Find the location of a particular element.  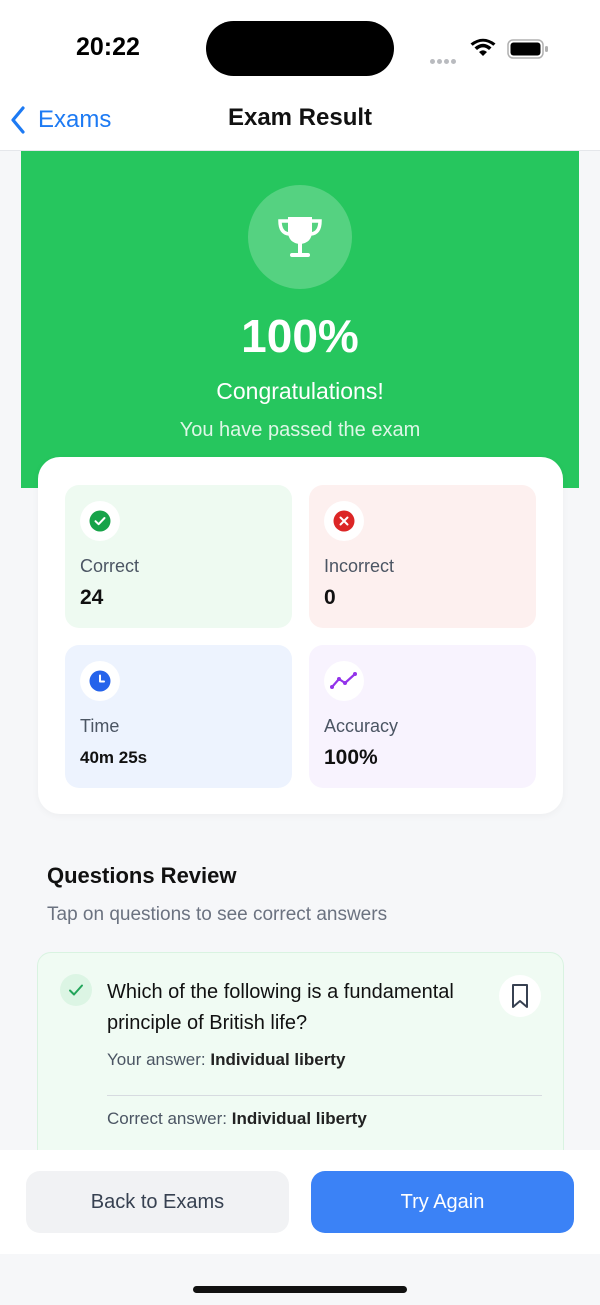

x-circle-icon is located at coordinates (344, 521).